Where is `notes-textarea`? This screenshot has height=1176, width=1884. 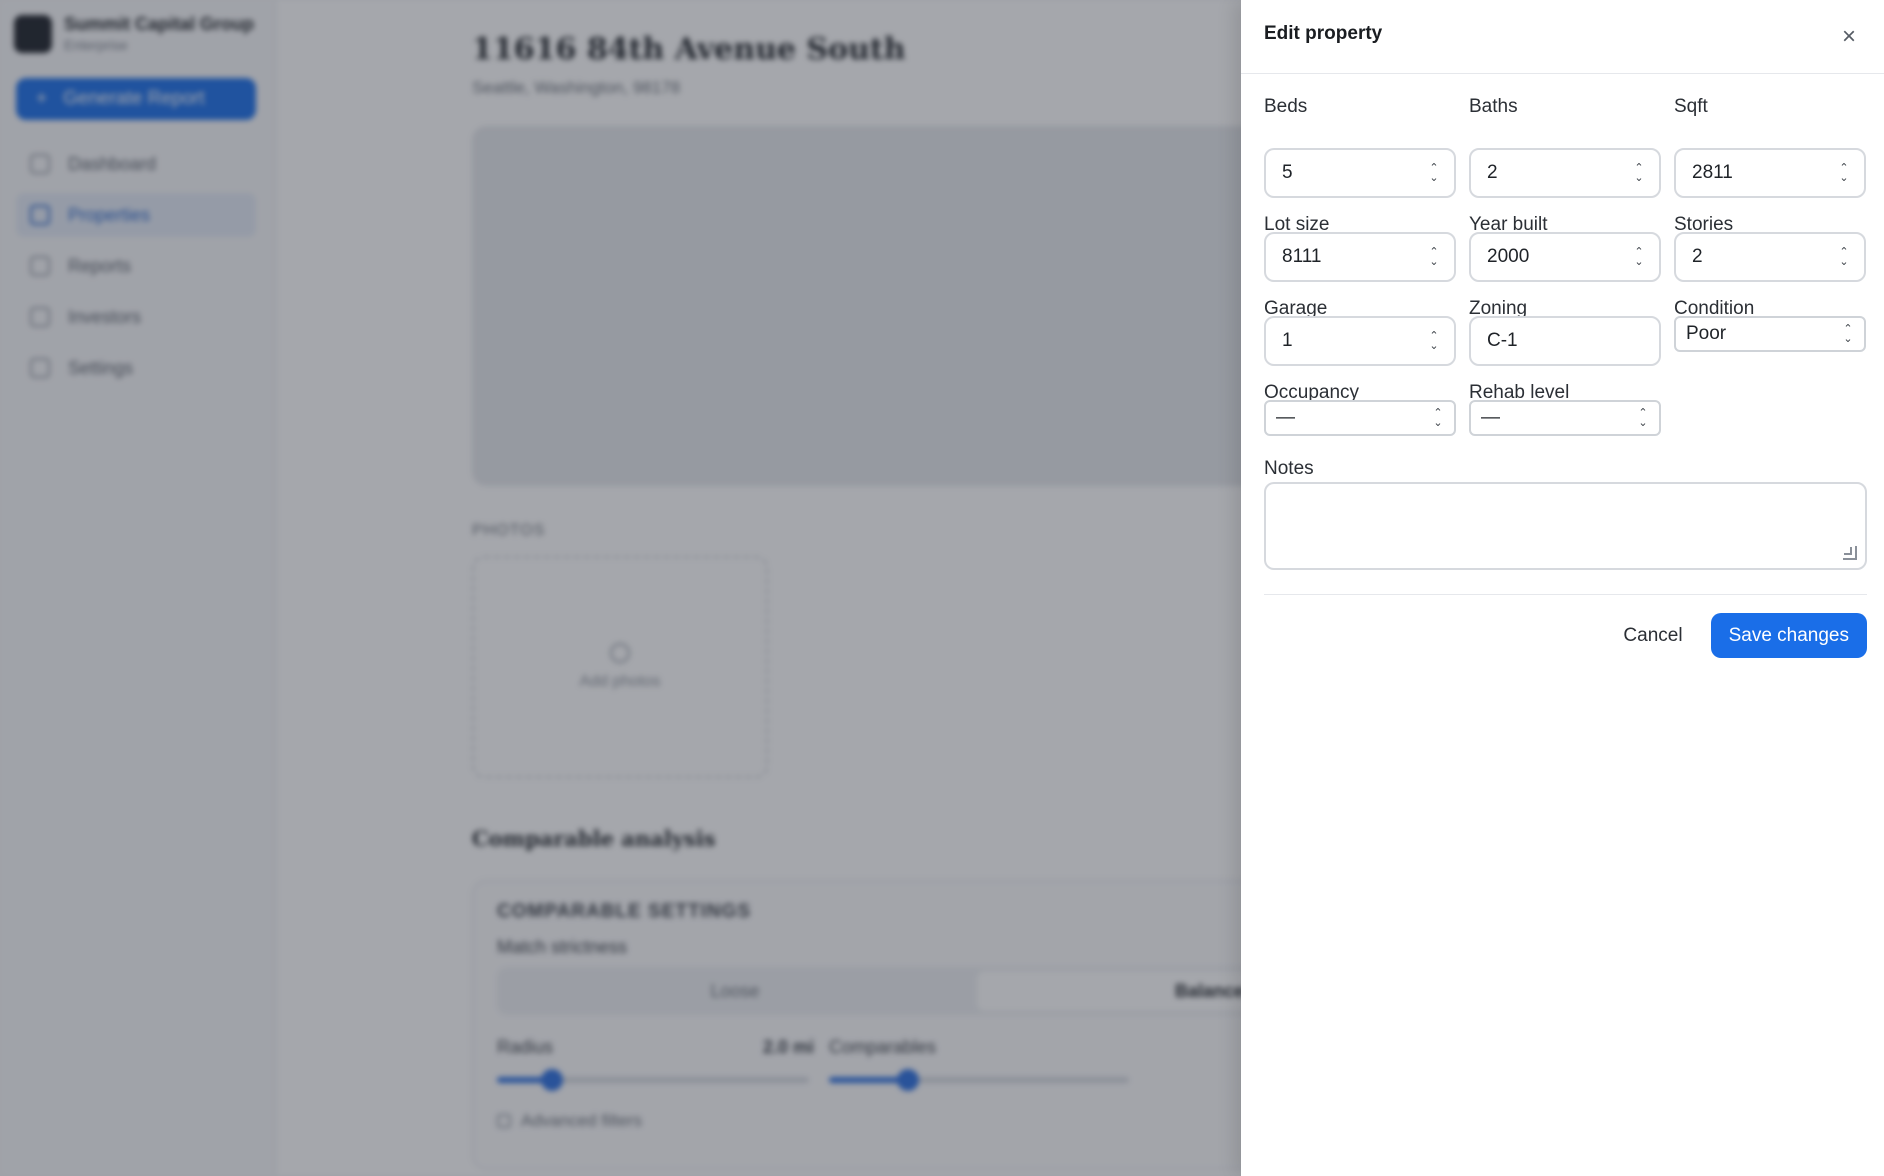
notes-textarea is located at coordinates (1565, 526).